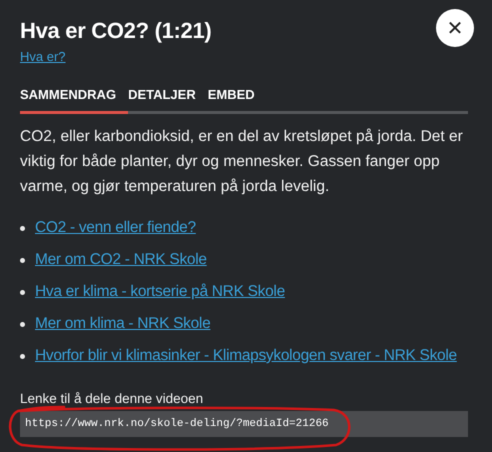  I want to click on related-link: Hvorfor blir vi klimasinker - Klimapsykologen svarer - NRK Skole, so click(246, 356).